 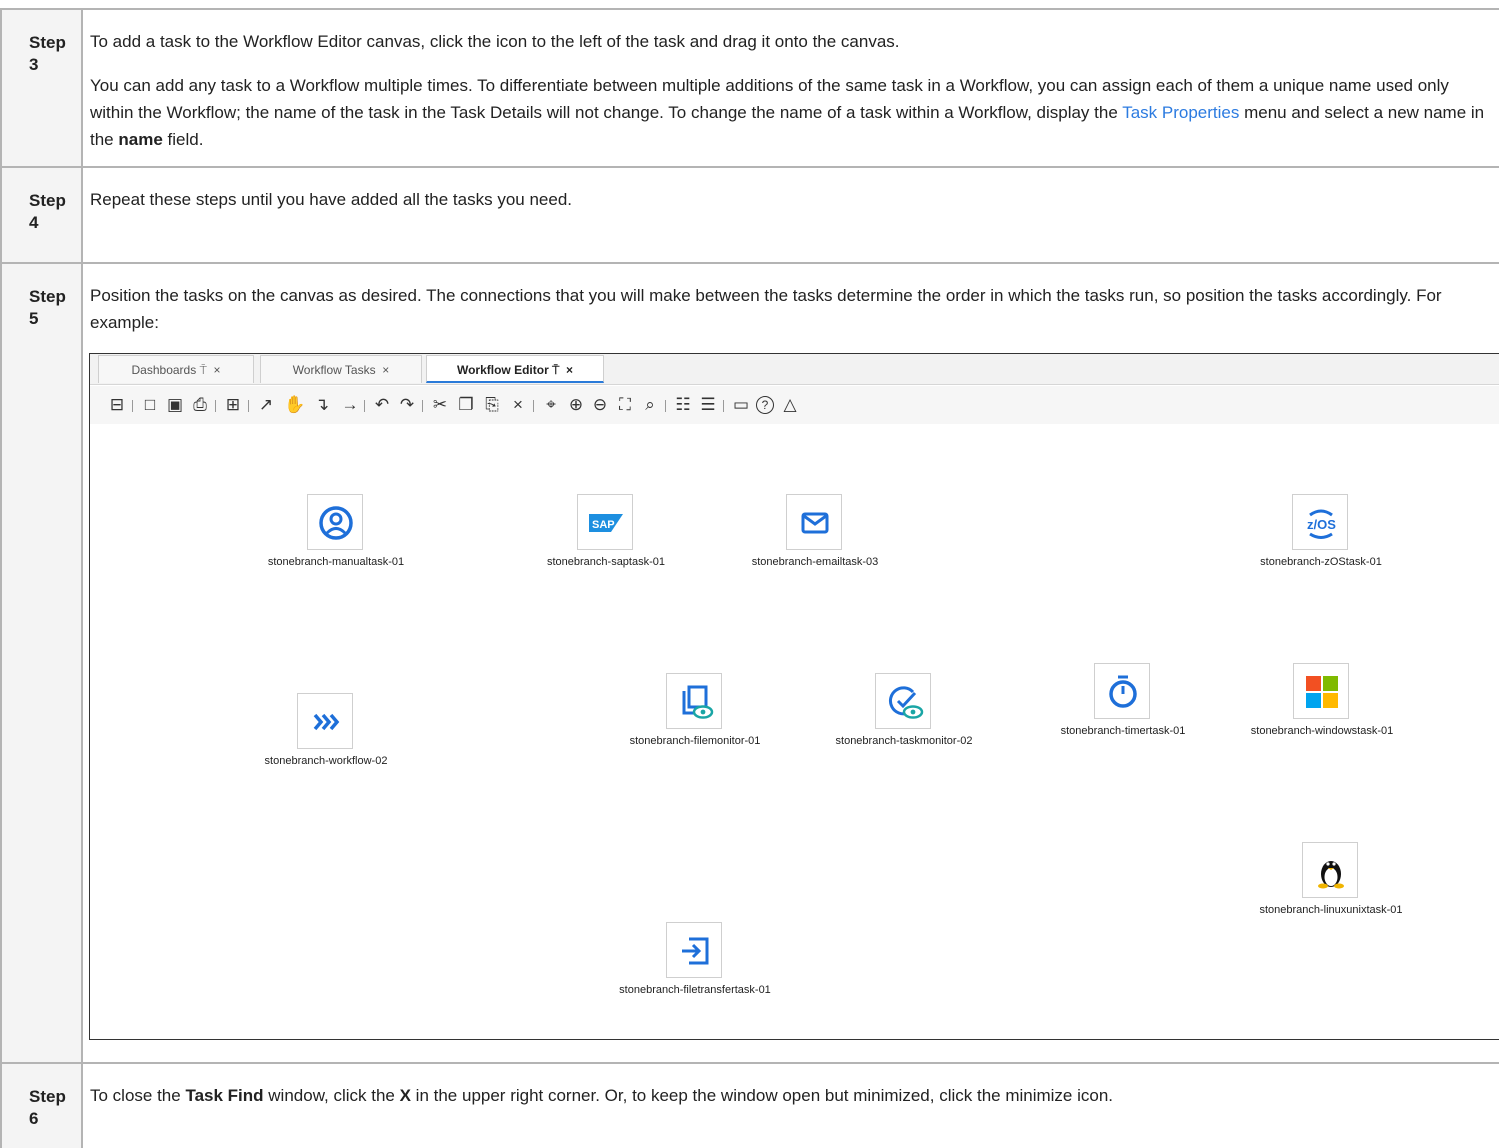 I want to click on task-node-label: stonebranch-filetransfertask-01, so click(x=695, y=990).